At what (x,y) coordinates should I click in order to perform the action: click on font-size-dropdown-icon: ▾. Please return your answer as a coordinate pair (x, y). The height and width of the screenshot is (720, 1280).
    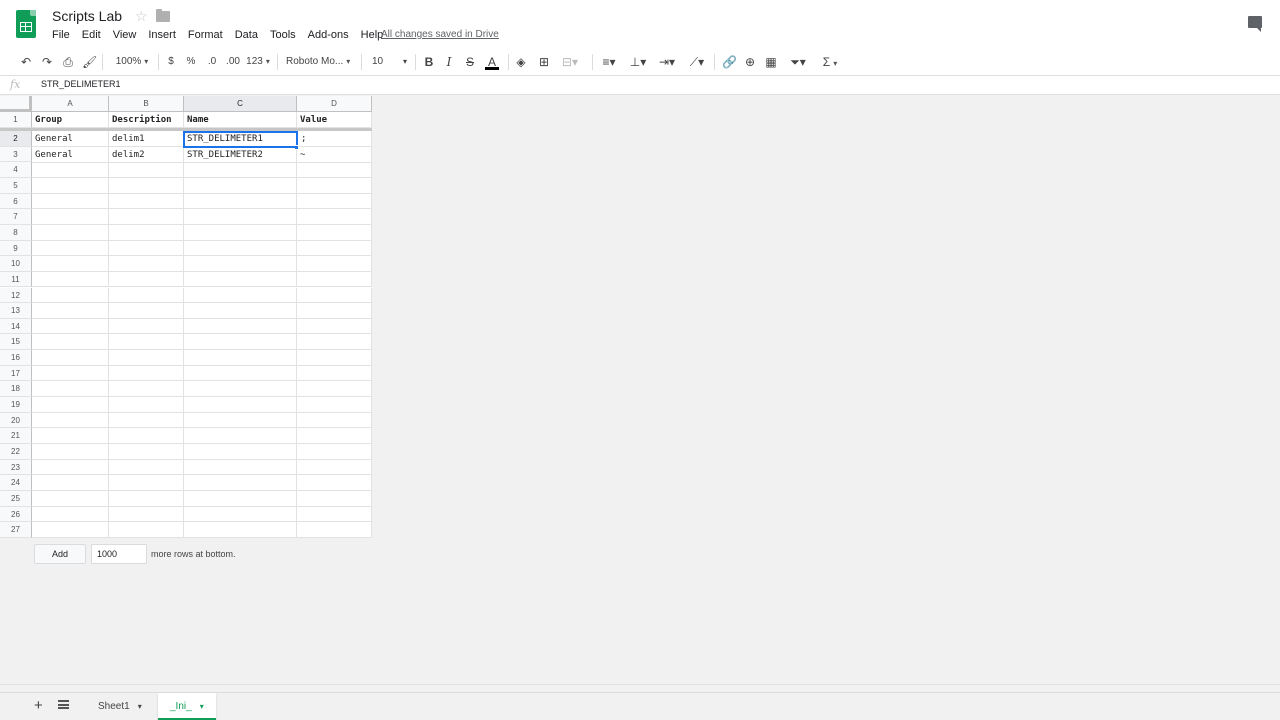
    Looking at the image, I should click on (405, 62).